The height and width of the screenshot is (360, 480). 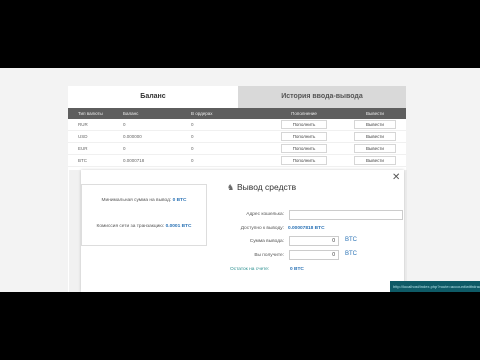 What do you see at coordinates (90, 113) in the screenshot?
I see `header-currency: Тип валюты` at bounding box center [90, 113].